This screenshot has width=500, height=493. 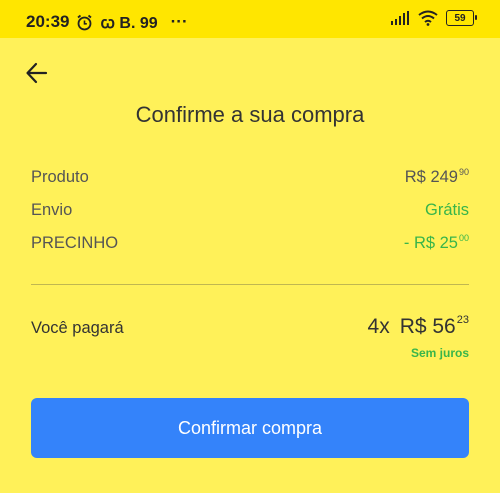 What do you see at coordinates (179, 21) in the screenshot?
I see `more-notifications-icon: ···` at bounding box center [179, 21].